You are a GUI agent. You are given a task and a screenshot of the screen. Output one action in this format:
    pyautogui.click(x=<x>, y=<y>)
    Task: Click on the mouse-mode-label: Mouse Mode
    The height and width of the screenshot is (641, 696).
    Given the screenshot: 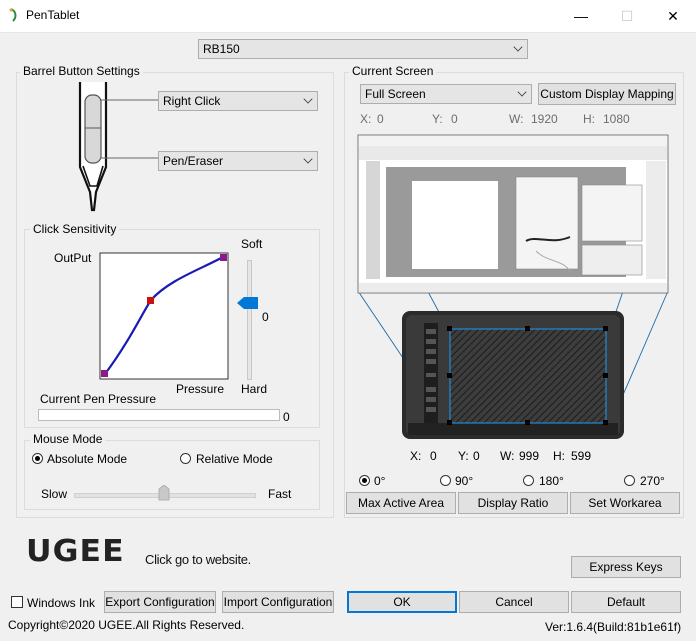 What is the action you would take?
    pyautogui.click(x=68, y=439)
    